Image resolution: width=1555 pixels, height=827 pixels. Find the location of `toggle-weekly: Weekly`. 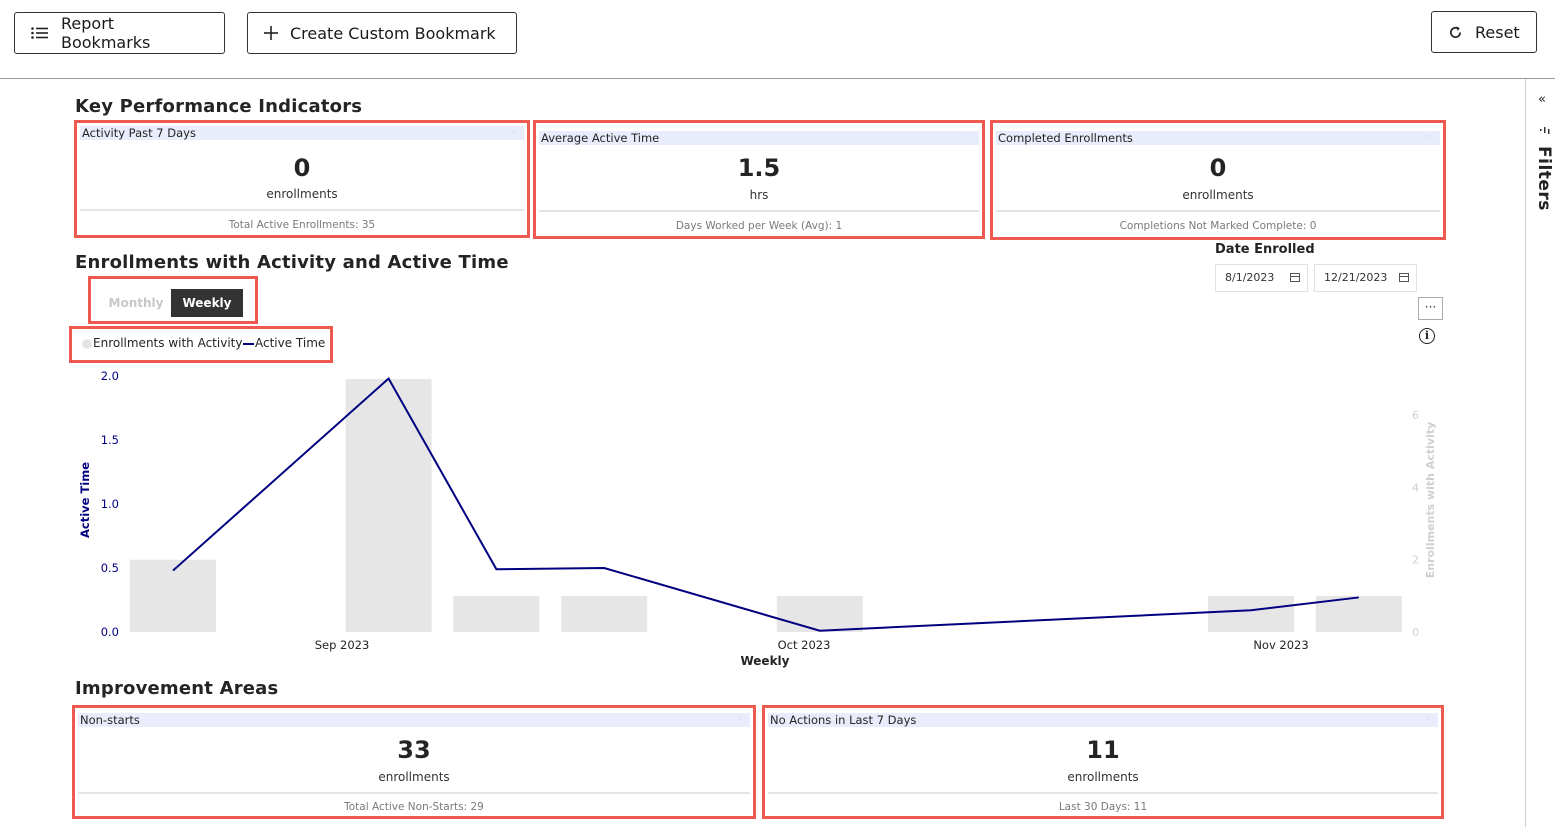

toggle-weekly: Weekly is located at coordinates (207, 303).